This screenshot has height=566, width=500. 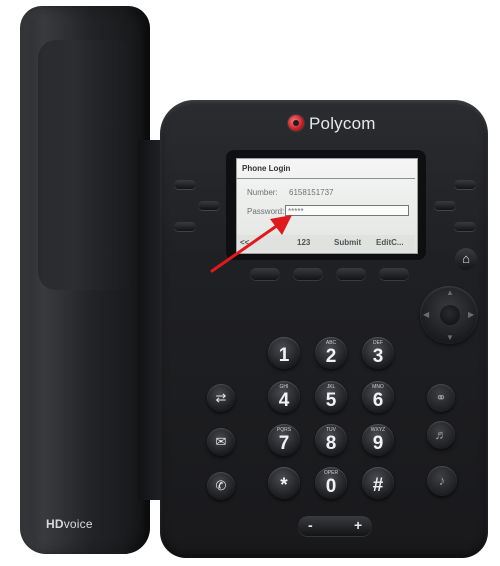 I want to click on key-1: 1, so click(x=284, y=353).